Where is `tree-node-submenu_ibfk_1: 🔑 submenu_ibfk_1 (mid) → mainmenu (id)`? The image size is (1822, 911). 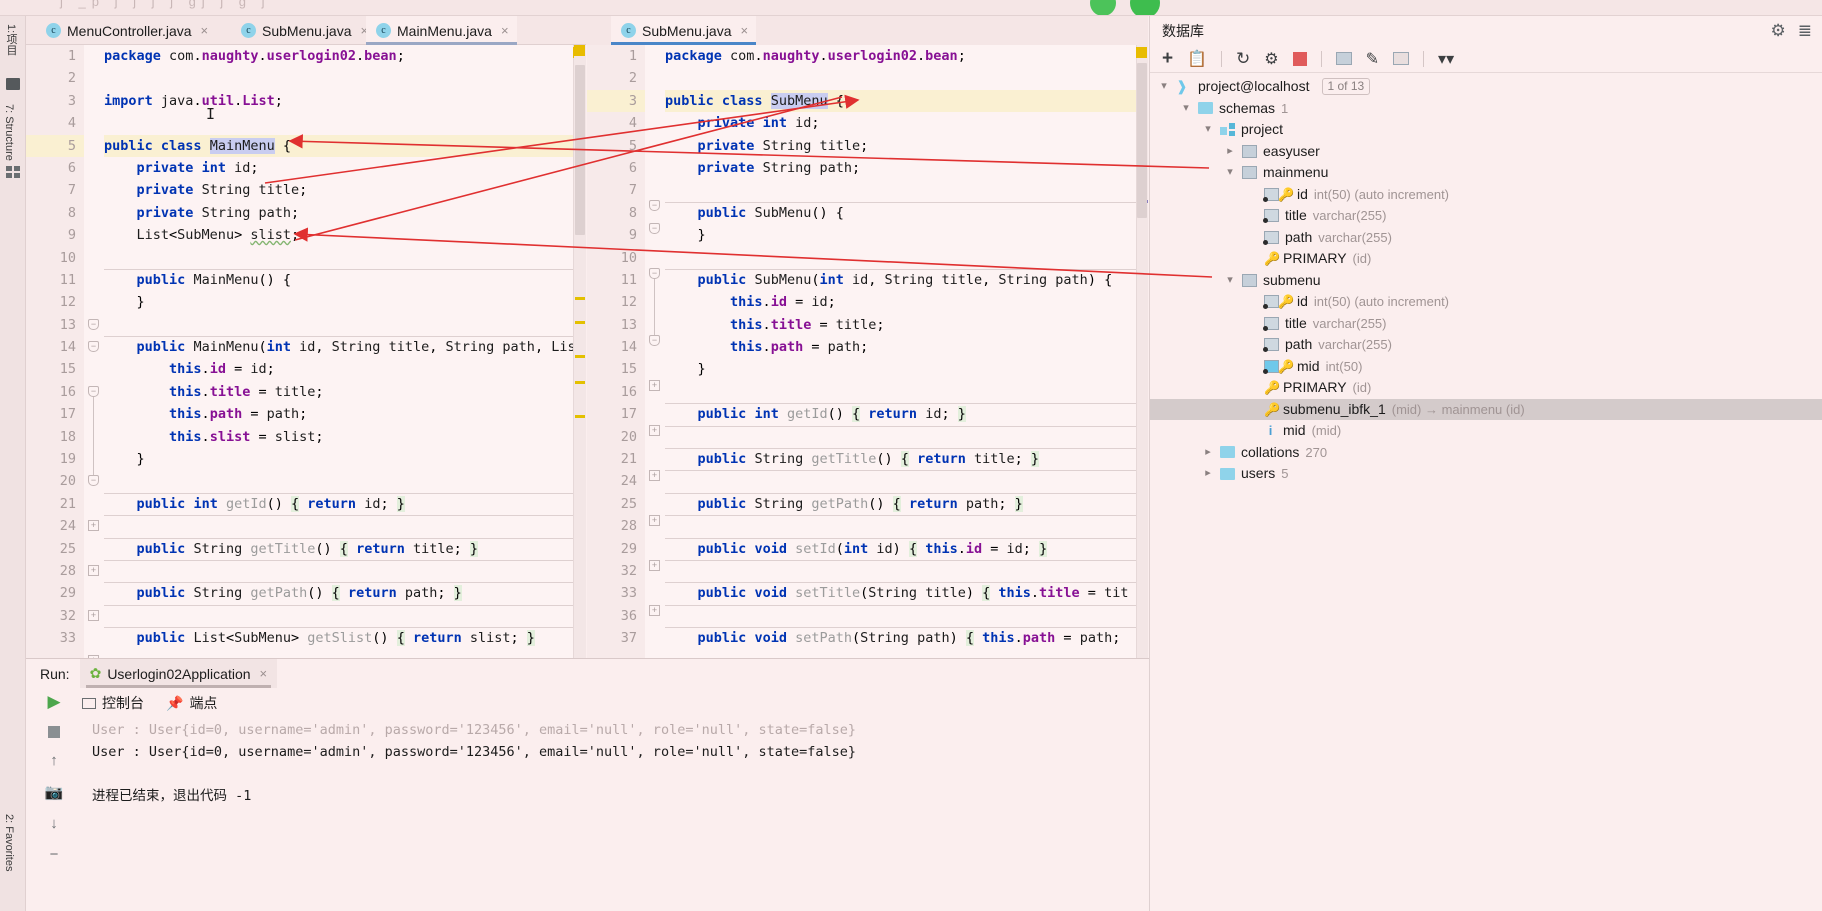
tree-node-submenu_ibfk_1: 🔑 submenu_ibfk_1 (mid) → mainmenu (id) is located at coordinates (1486, 409).